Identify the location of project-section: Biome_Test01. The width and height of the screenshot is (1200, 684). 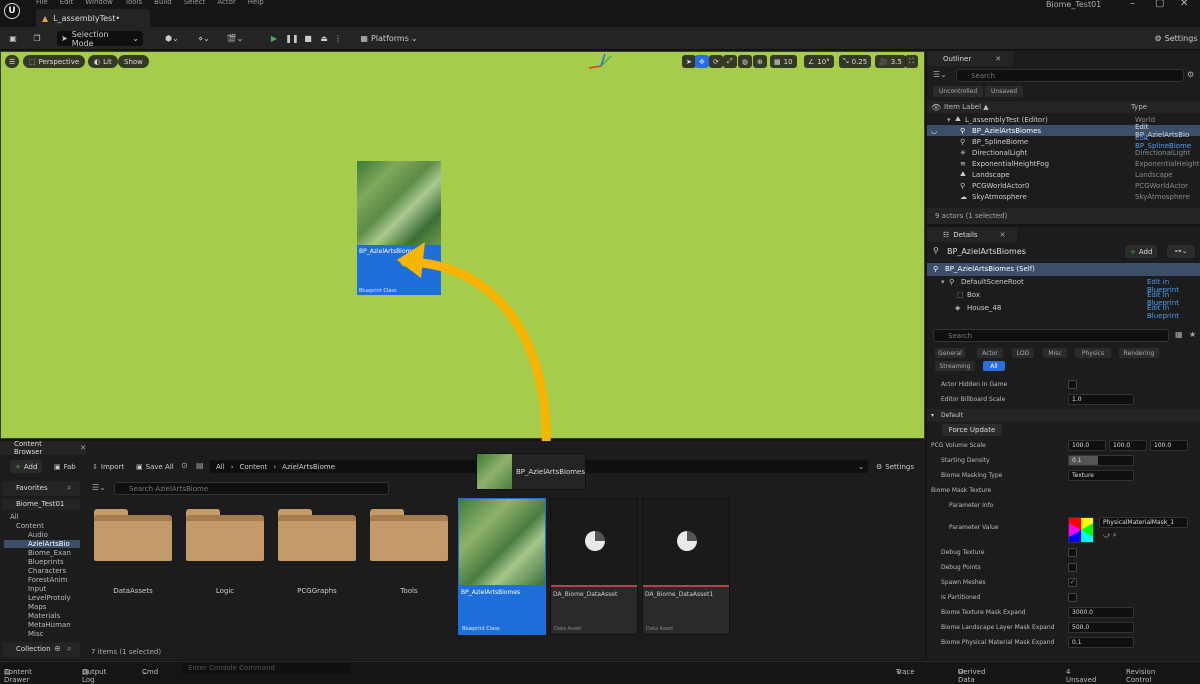
(41, 504).